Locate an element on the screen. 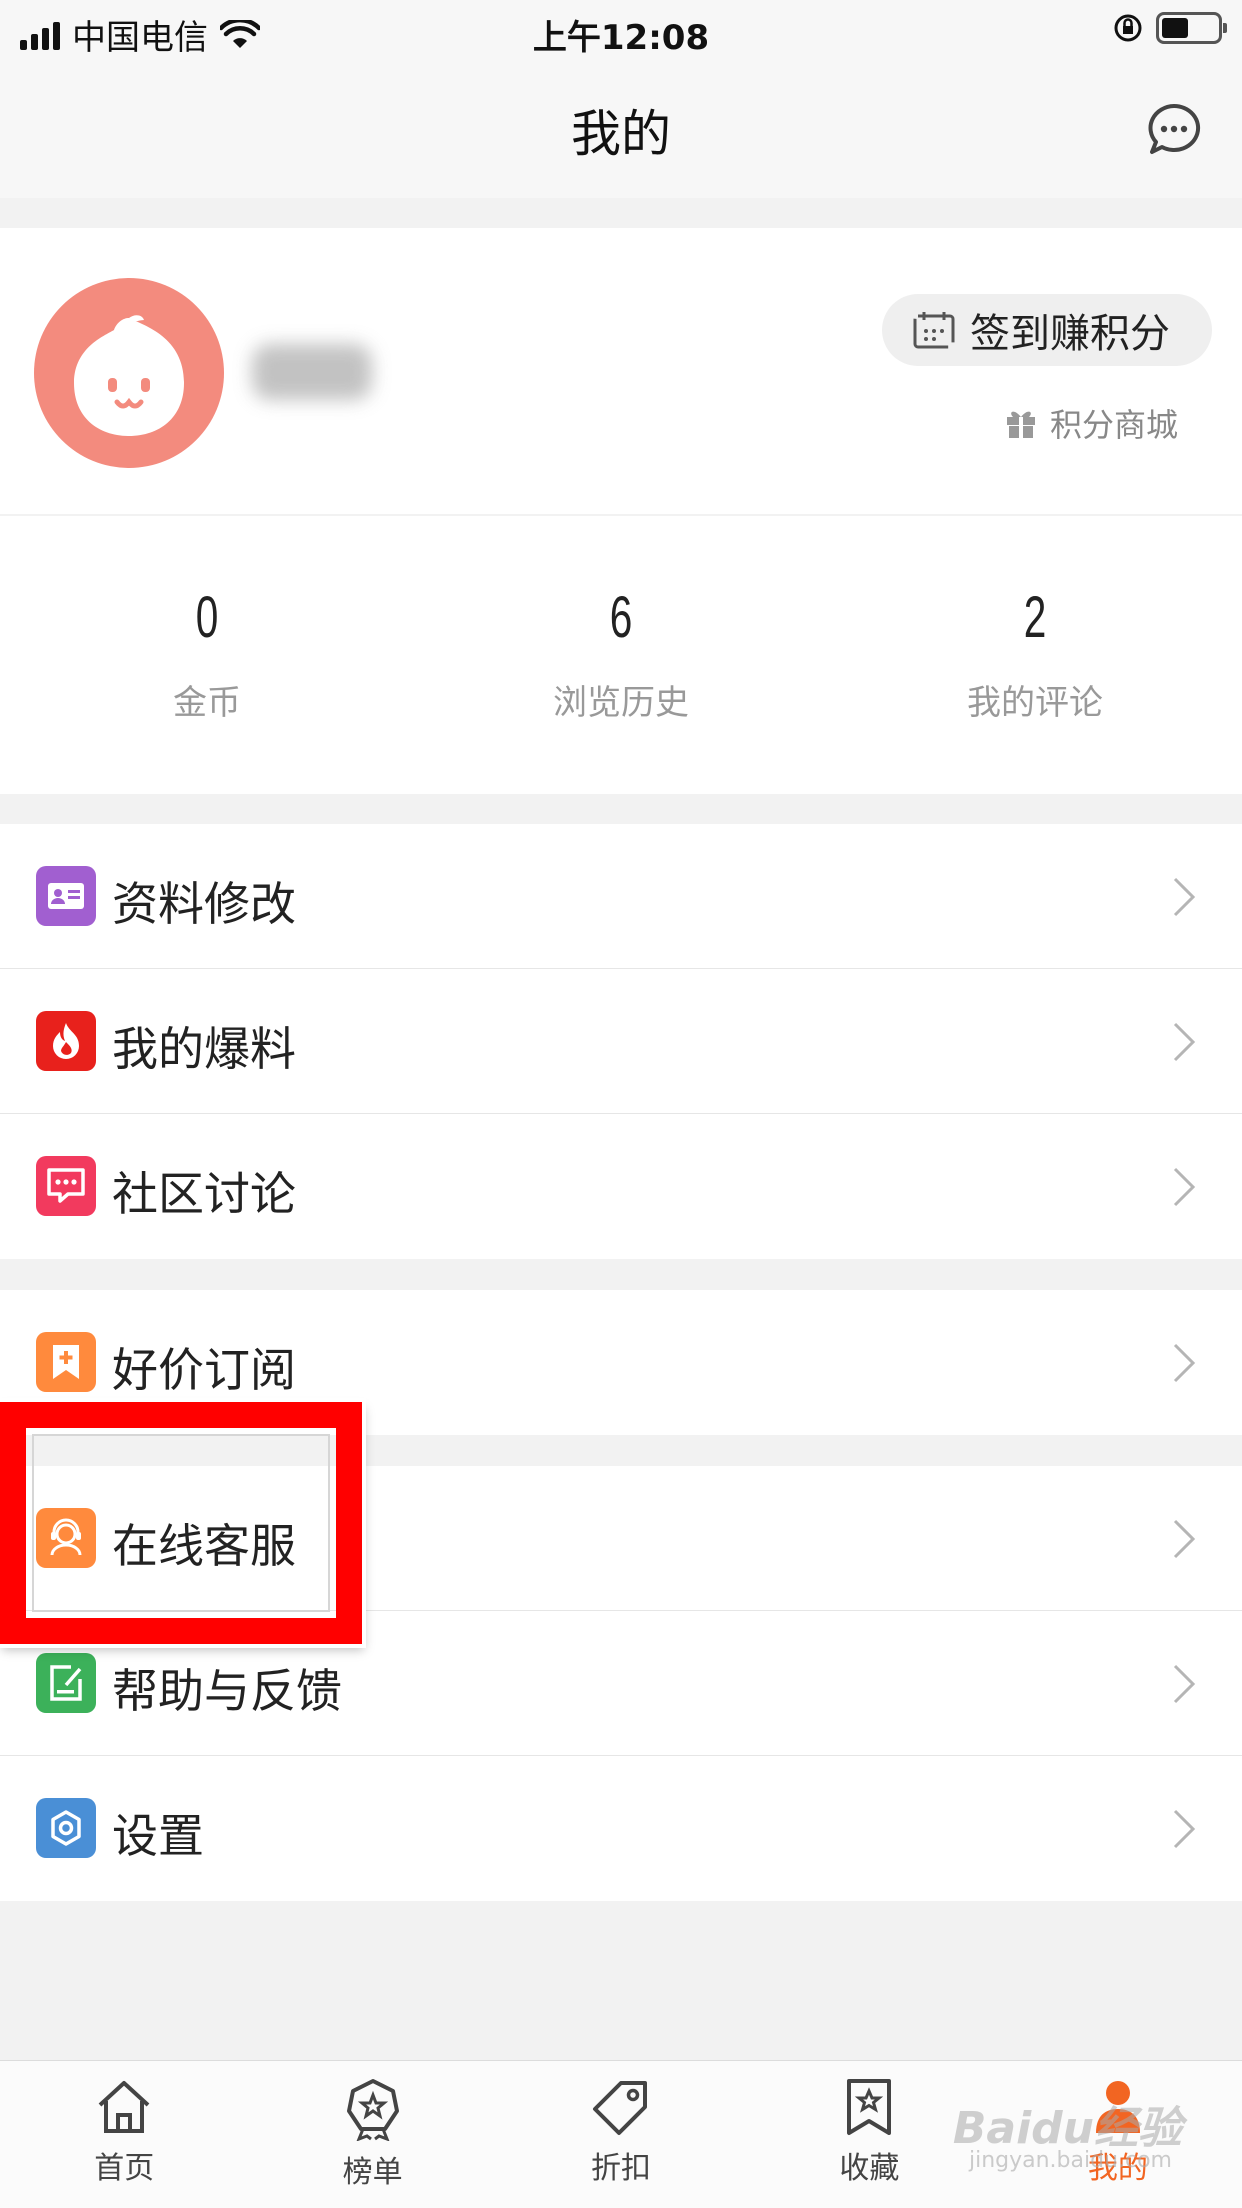 Image resolution: width=1242 pixels, height=2208 pixels. menu-item-label: 好价订阅 is located at coordinates (204, 1370).